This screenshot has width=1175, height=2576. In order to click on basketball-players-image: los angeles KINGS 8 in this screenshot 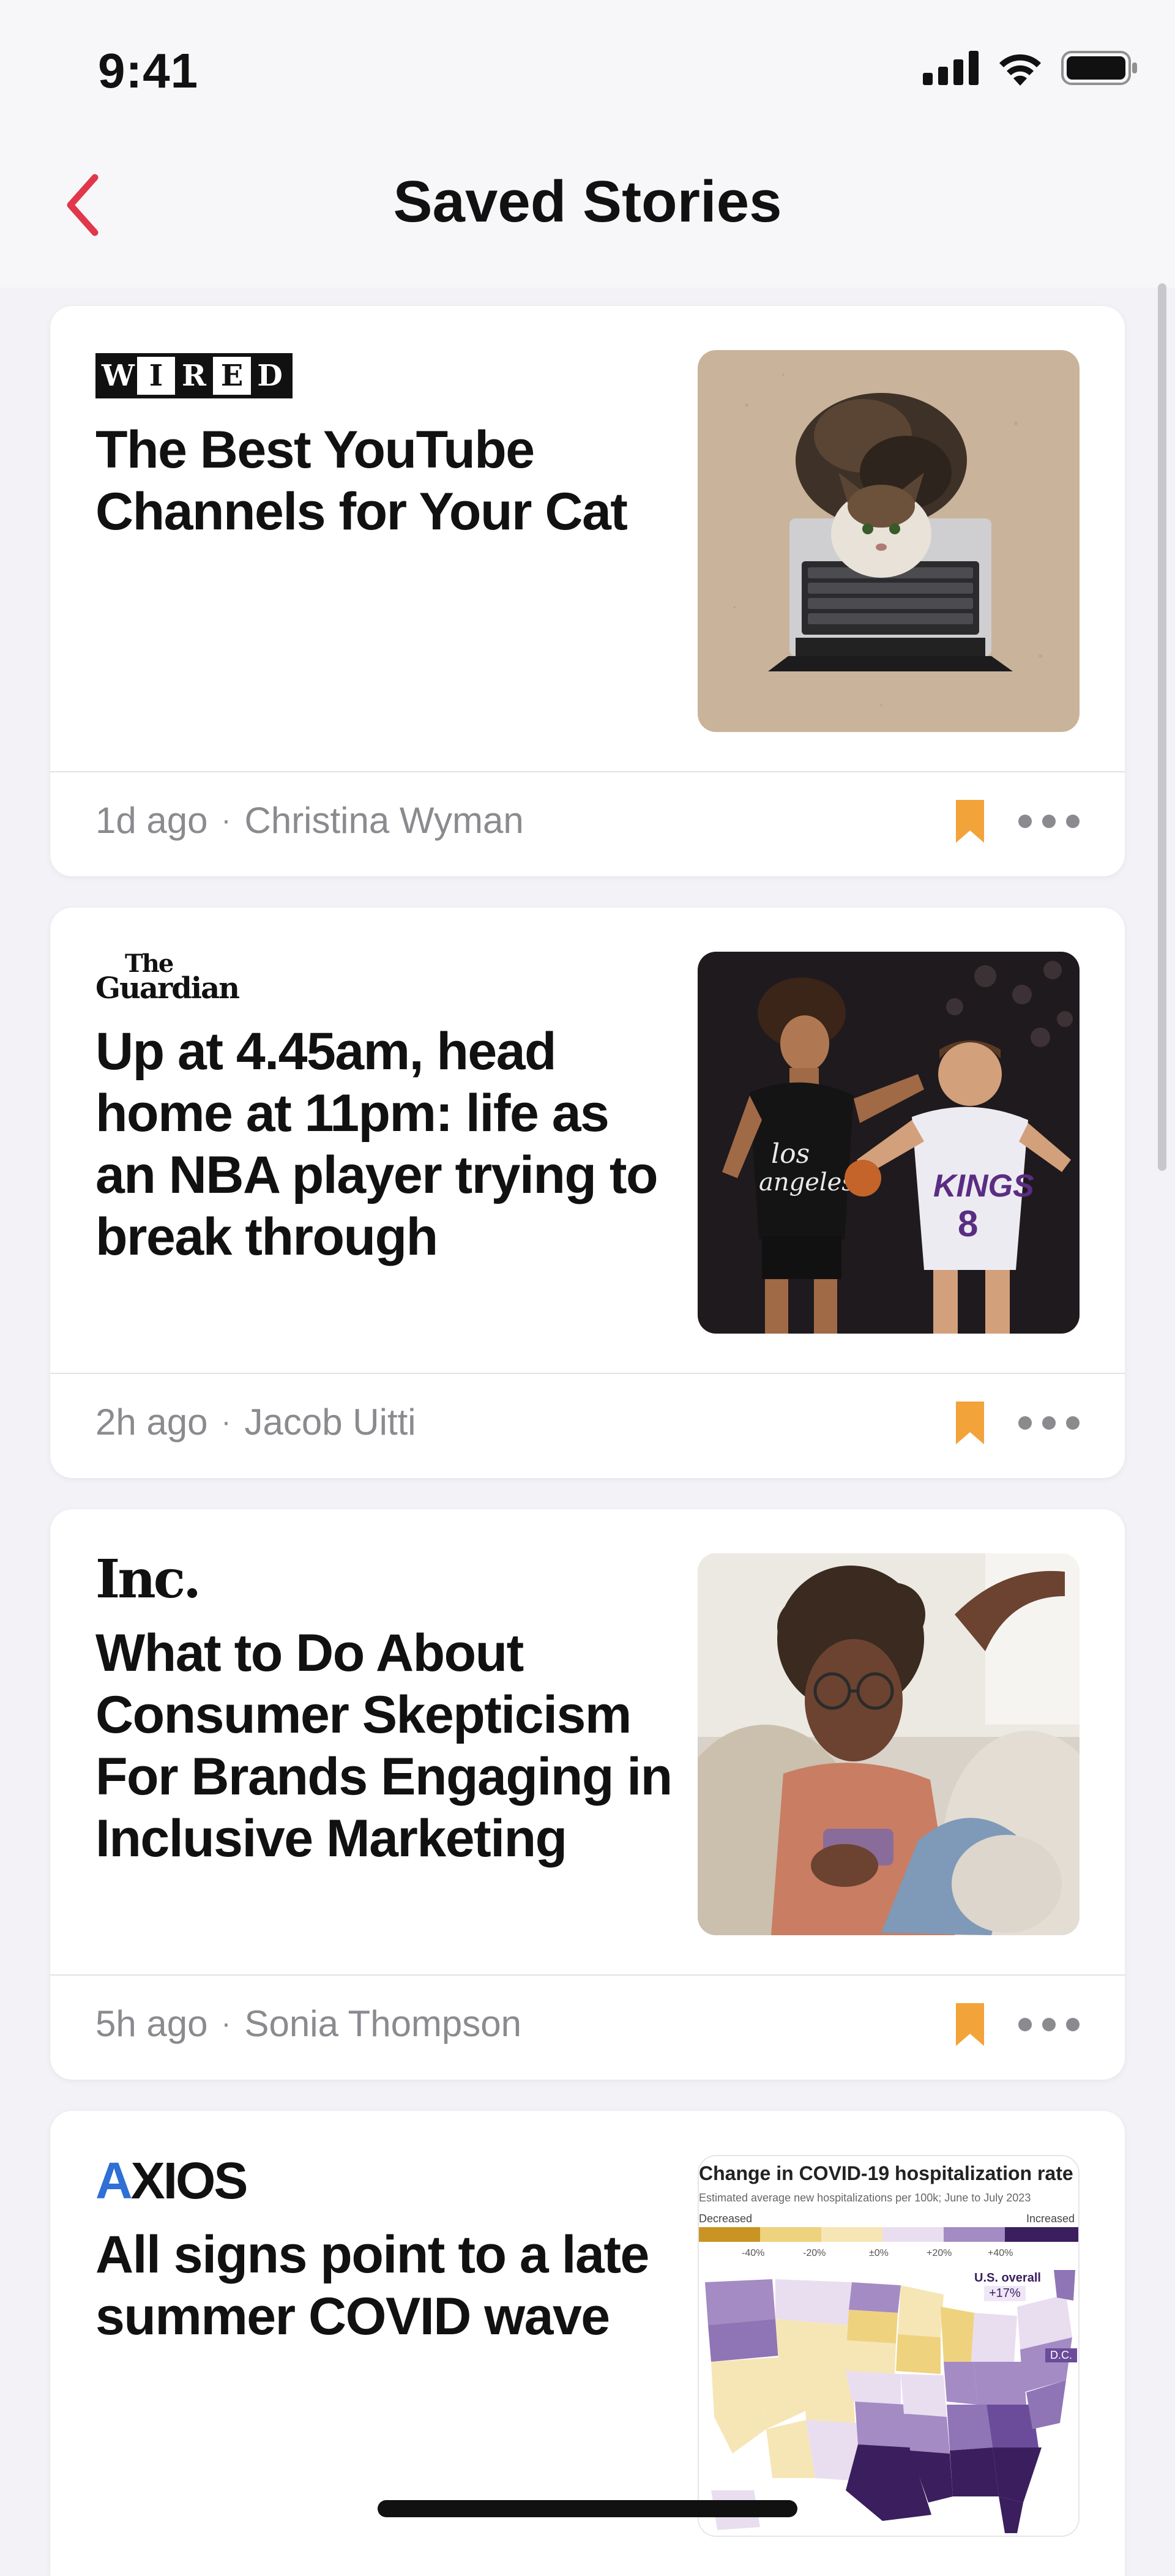, I will do `click(889, 1143)`.